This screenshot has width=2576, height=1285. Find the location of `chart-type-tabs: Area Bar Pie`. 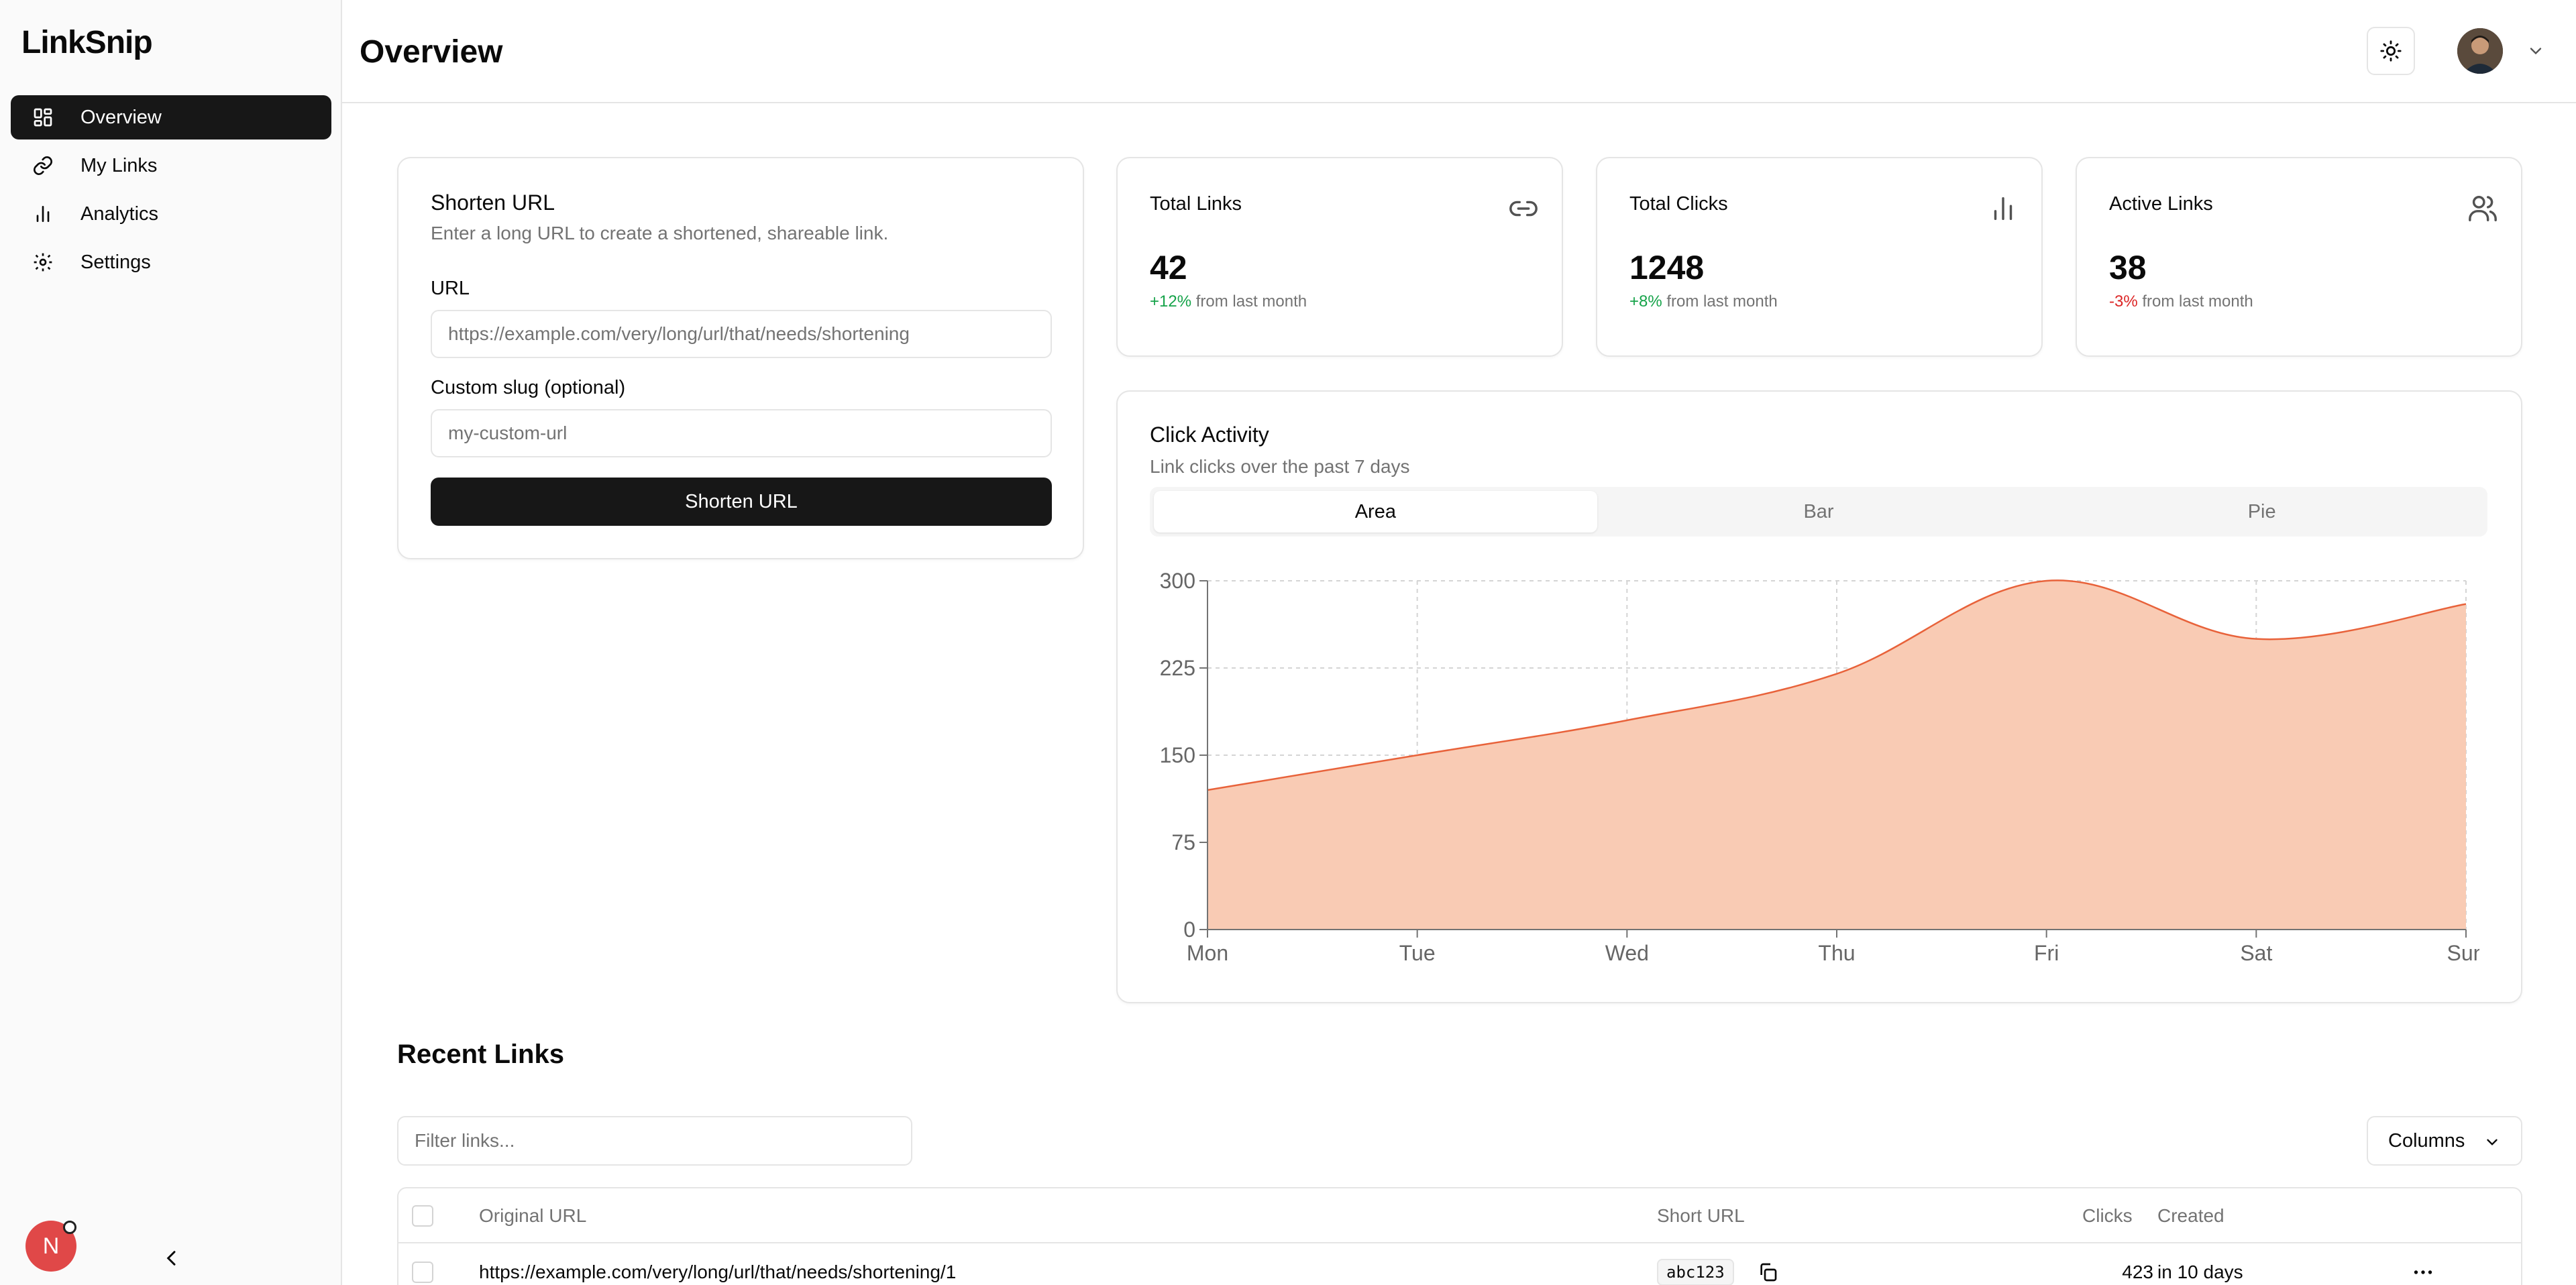

chart-type-tabs: Area Bar Pie is located at coordinates (1818, 512).